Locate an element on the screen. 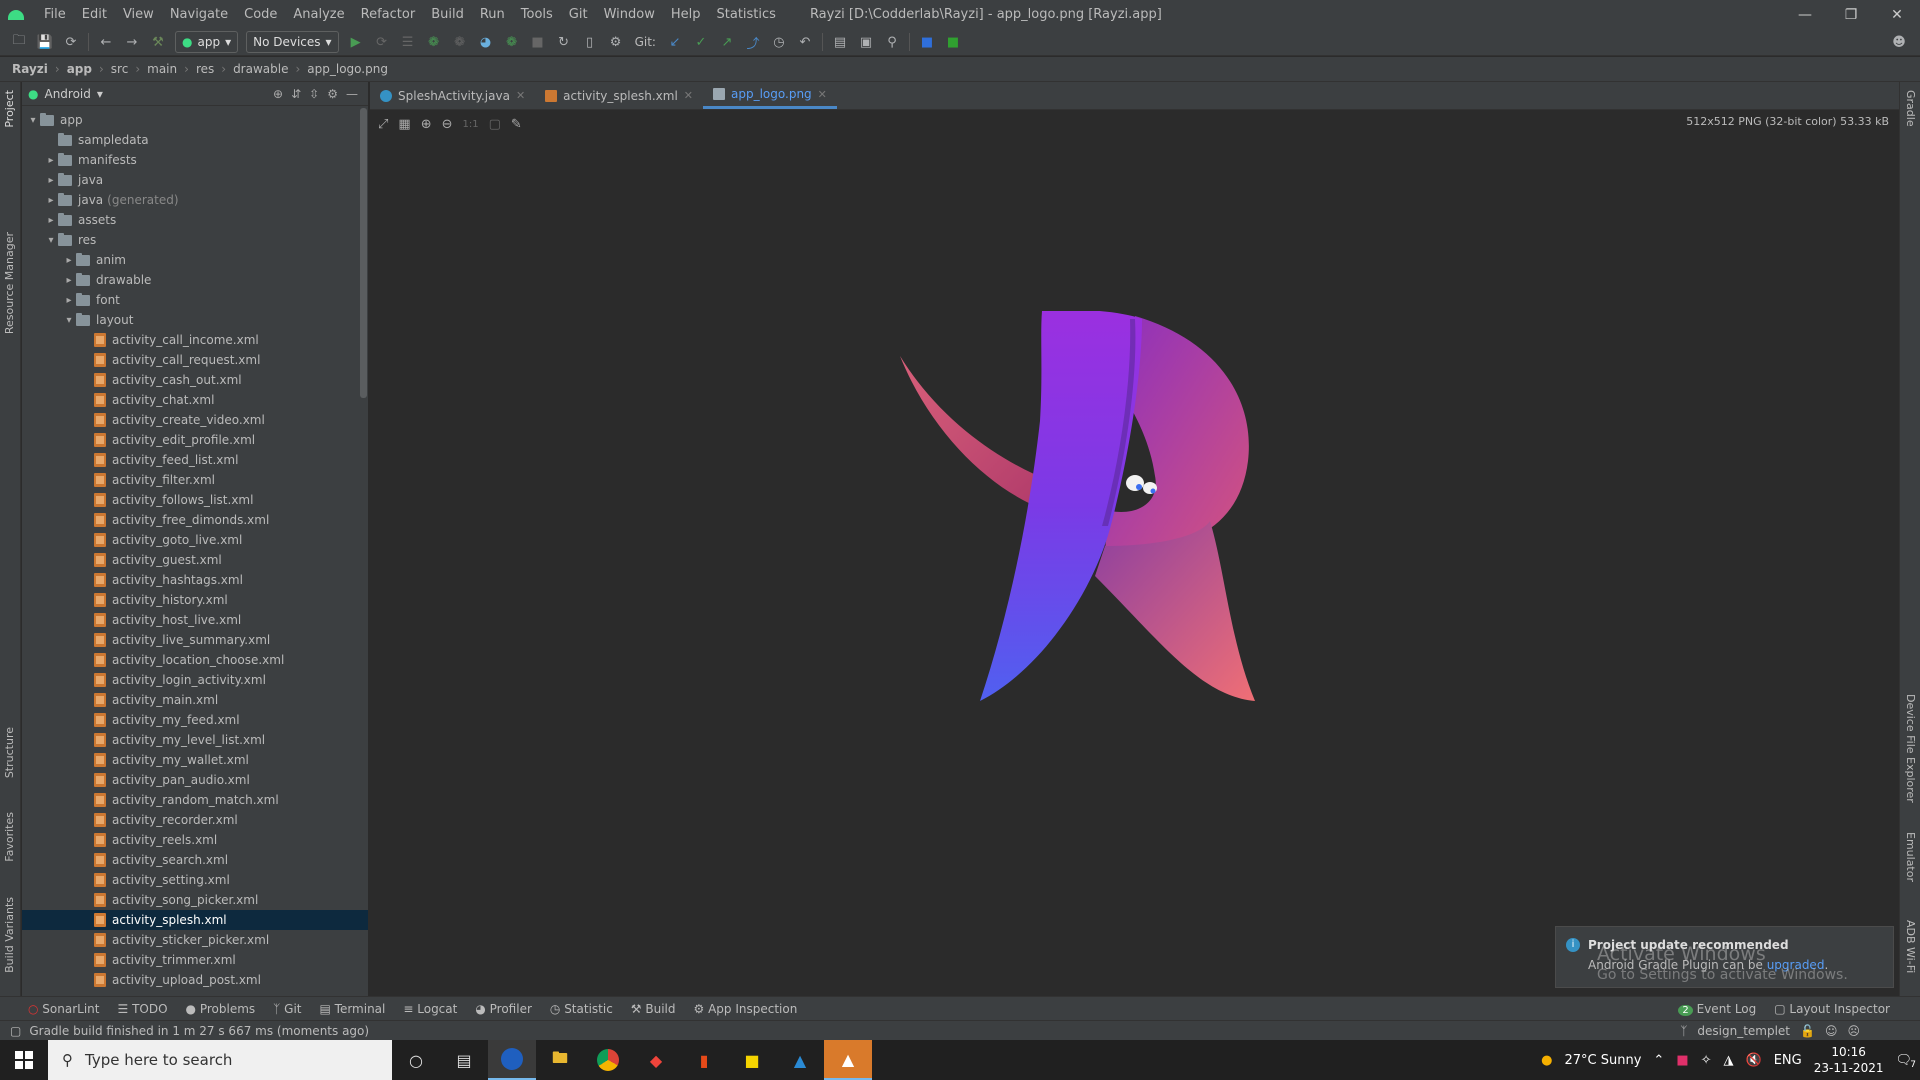 The image size is (1920, 1080). tray-app-icon: ■ is located at coordinates (1682, 1060).